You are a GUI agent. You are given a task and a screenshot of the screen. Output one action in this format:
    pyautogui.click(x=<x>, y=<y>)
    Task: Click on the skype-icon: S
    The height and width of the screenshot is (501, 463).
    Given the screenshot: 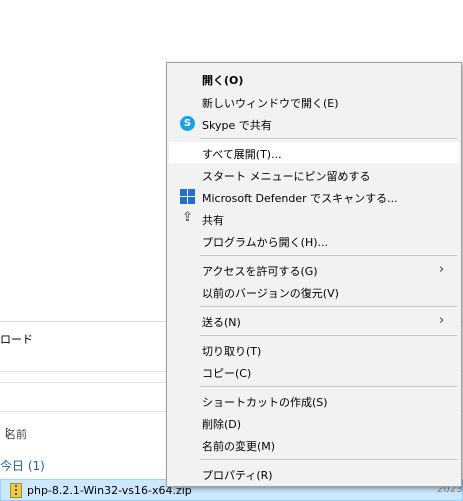 What is the action you would take?
    pyautogui.click(x=187, y=123)
    